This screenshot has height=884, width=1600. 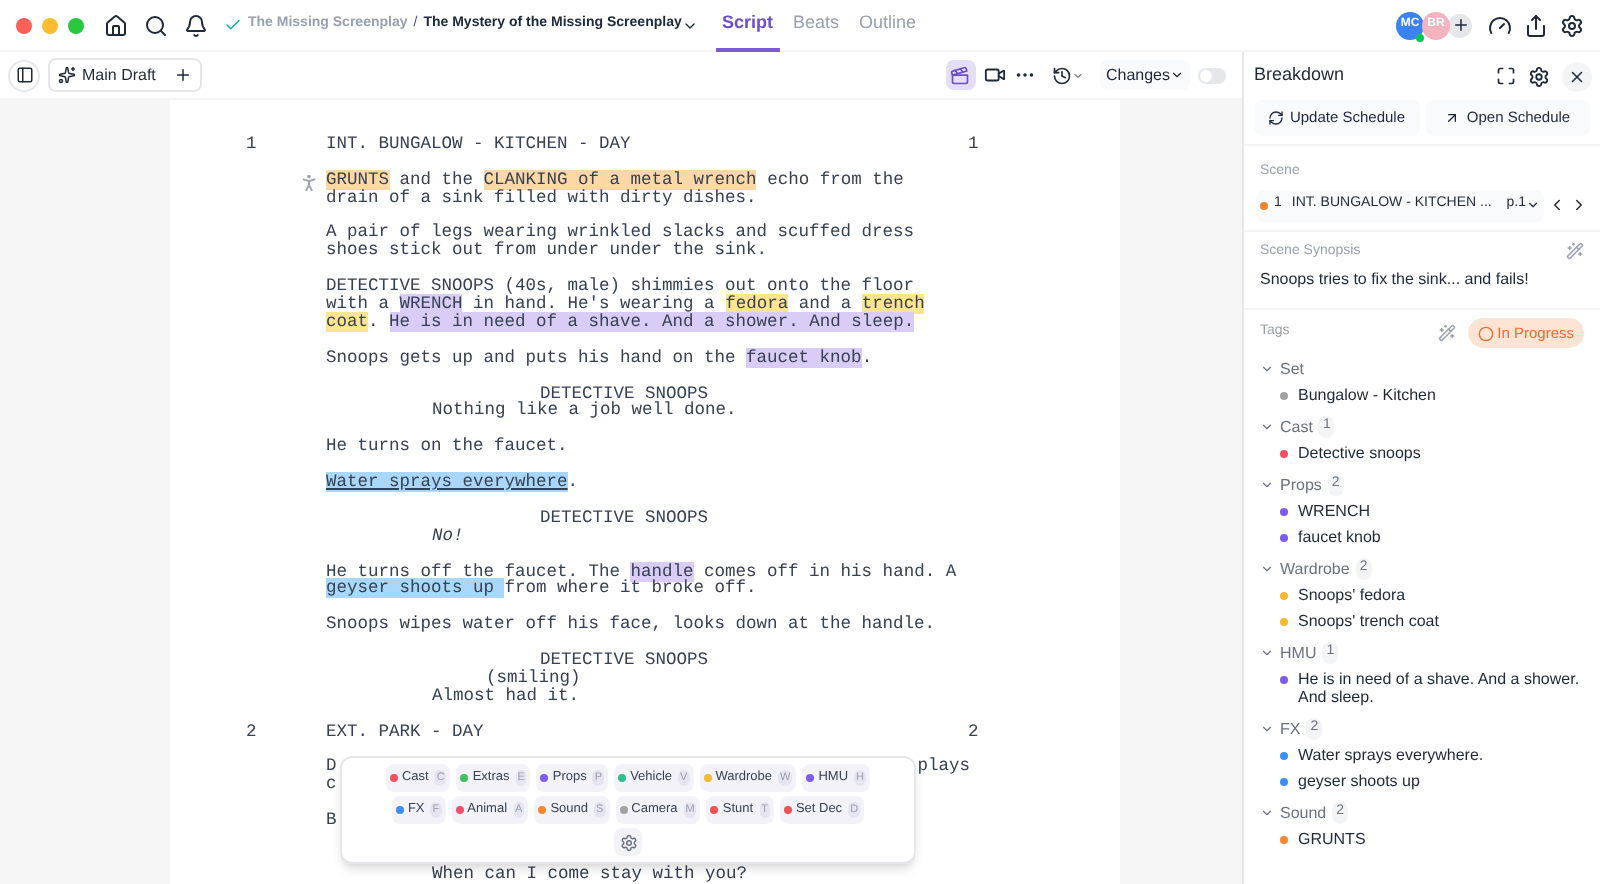 I want to click on gear-icon, so click(x=628, y=842).